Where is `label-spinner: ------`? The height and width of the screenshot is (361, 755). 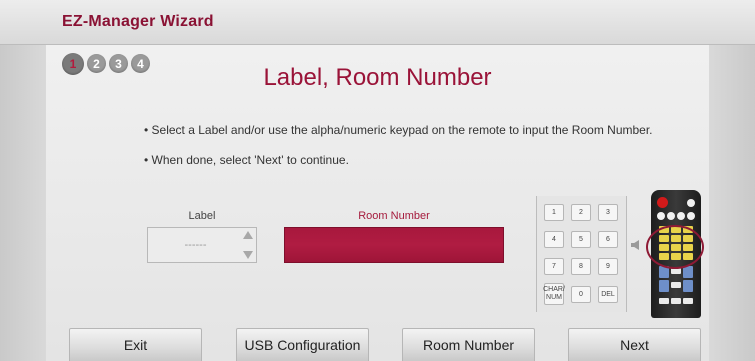
label-spinner: ------ is located at coordinates (202, 245).